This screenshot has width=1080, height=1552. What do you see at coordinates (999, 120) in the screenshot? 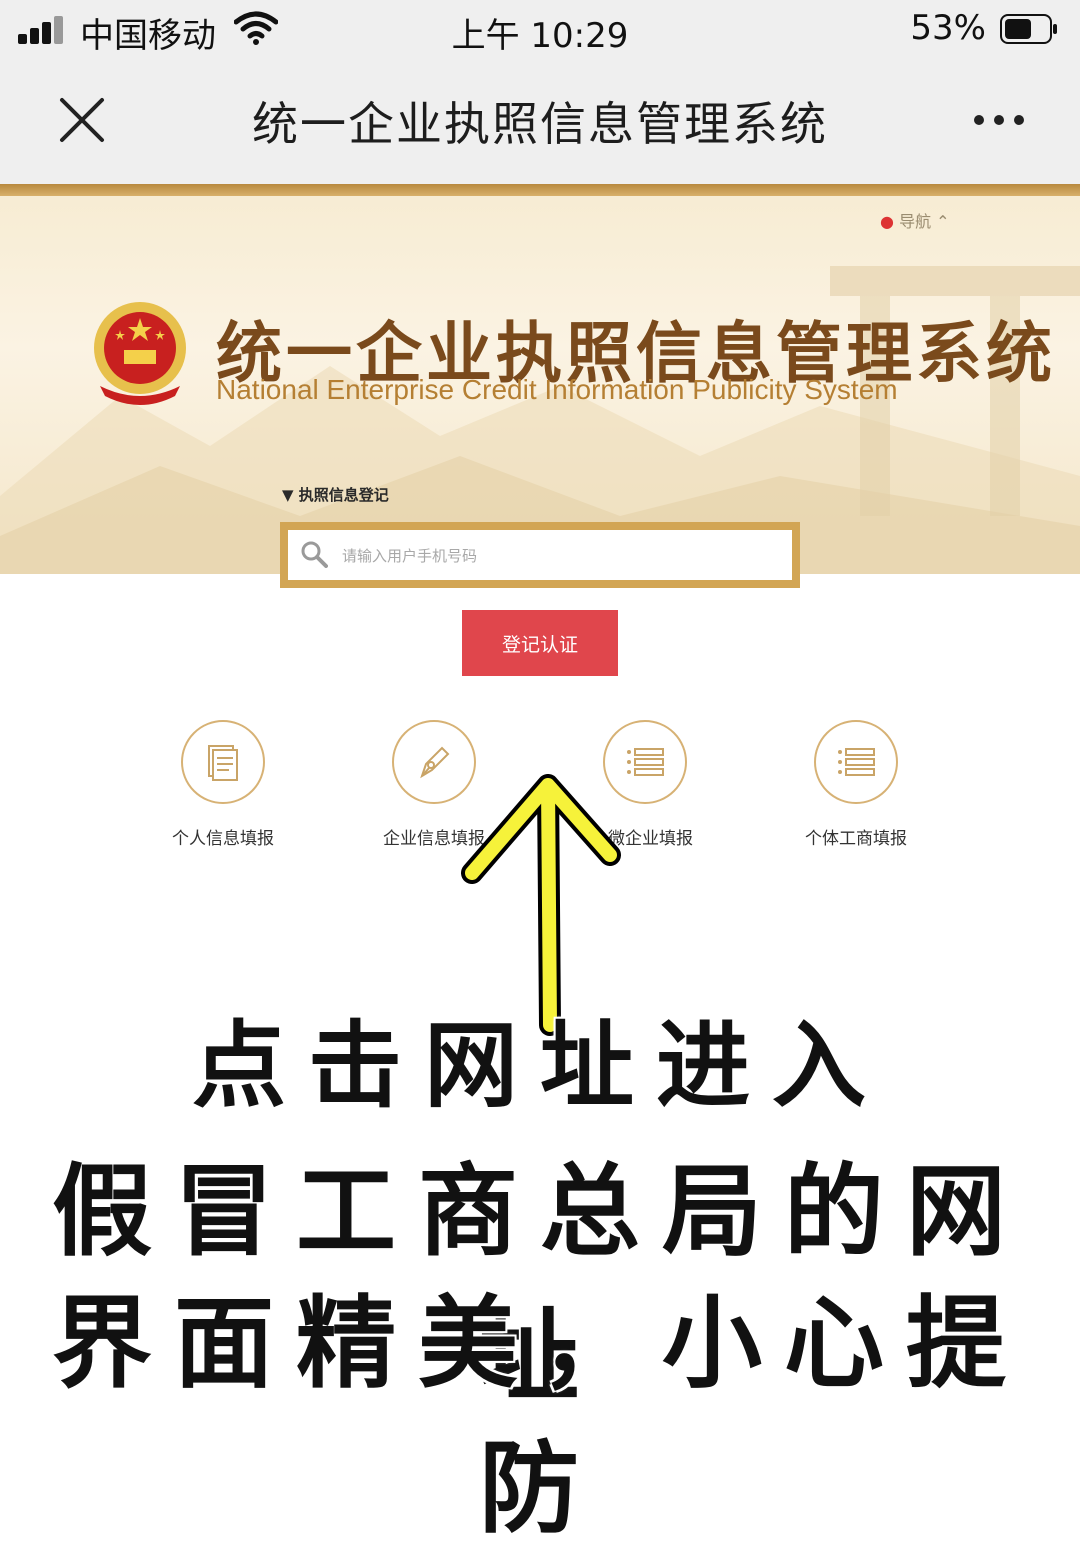
I see `more-icon` at bounding box center [999, 120].